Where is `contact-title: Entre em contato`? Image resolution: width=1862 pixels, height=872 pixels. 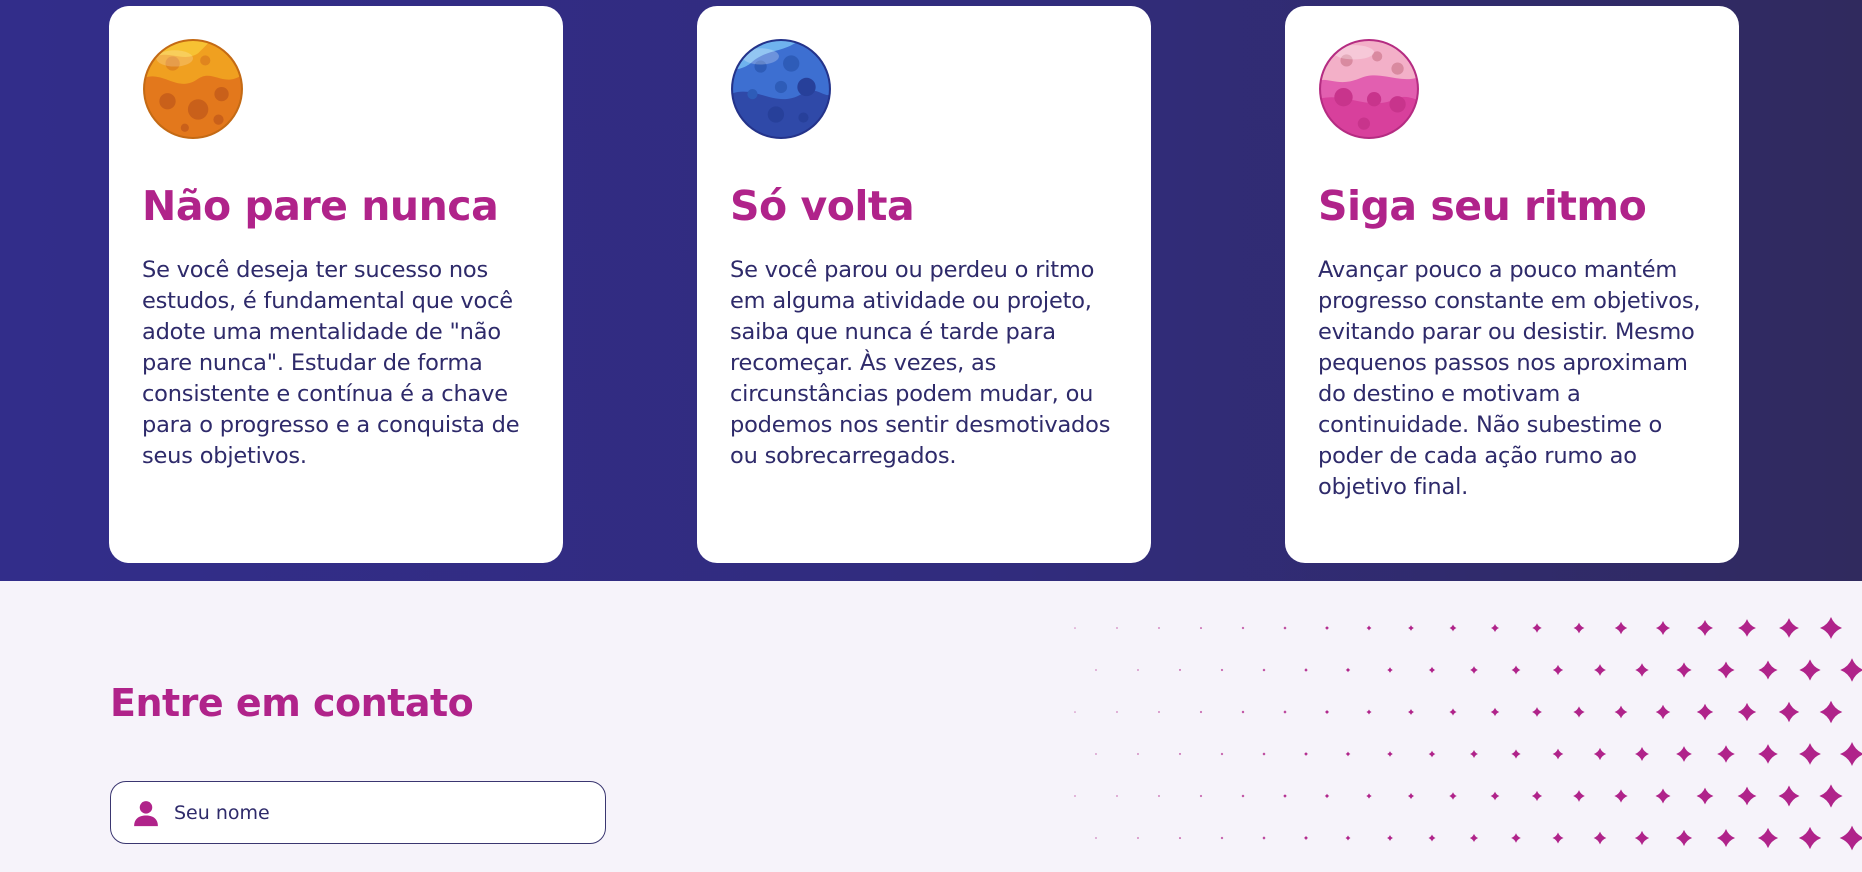 contact-title: Entre em contato is located at coordinates (292, 703).